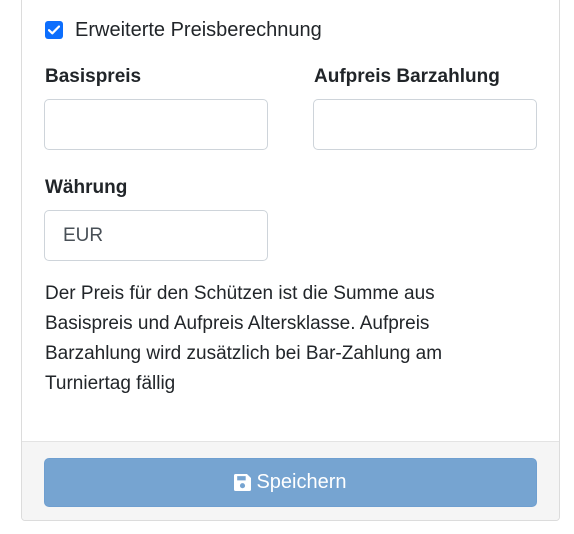 Image resolution: width=574 pixels, height=534 pixels. I want to click on save-button-label: Speichern, so click(301, 482).